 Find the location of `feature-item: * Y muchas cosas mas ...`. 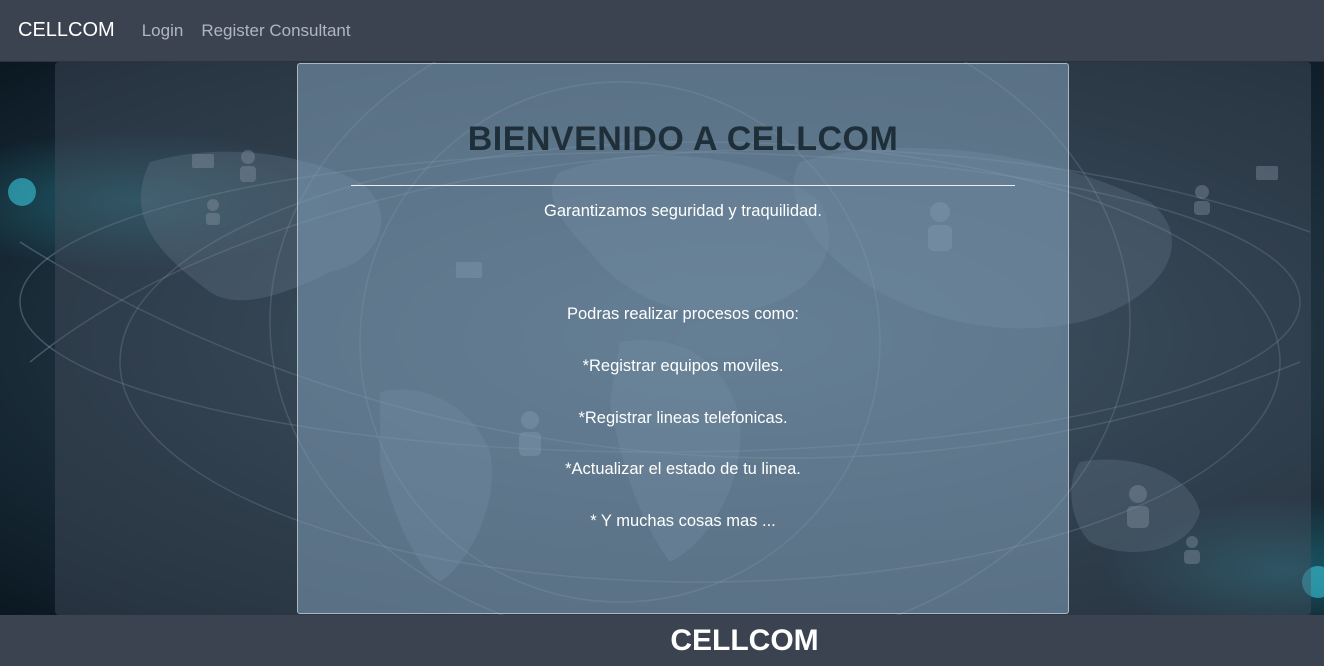

feature-item: * Y muchas cosas mas ... is located at coordinates (683, 521).